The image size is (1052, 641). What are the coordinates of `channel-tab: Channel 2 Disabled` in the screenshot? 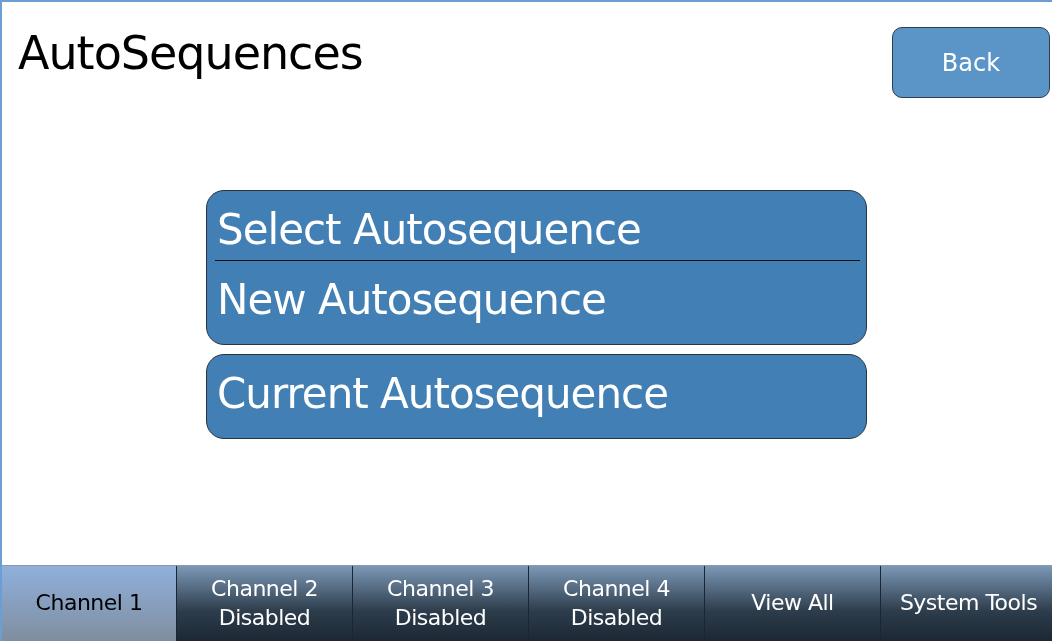 It's located at (265, 603).